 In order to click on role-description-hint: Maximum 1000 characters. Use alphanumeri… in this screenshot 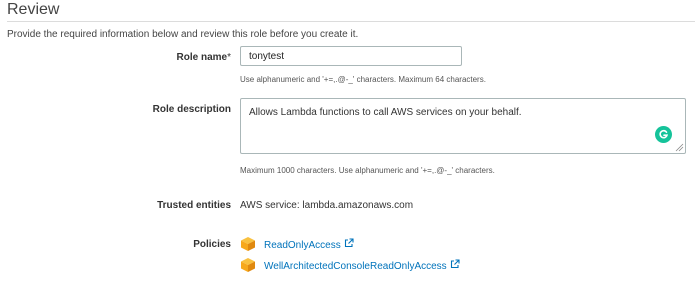, I will do `click(367, 170)`.